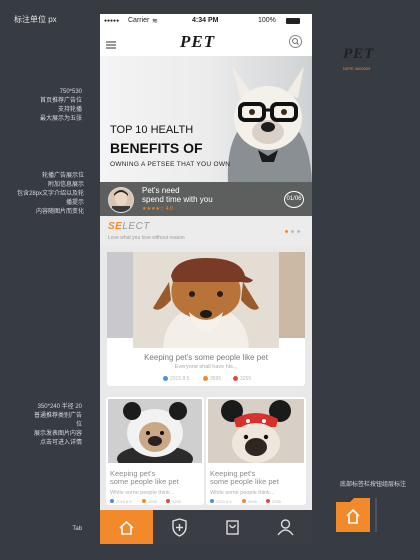 The width and height of the screenshot is (420, 560). I want to click on status-bar: ●●●●● Carrier ≋ 4:34 PM 100%, so click(206, 21).